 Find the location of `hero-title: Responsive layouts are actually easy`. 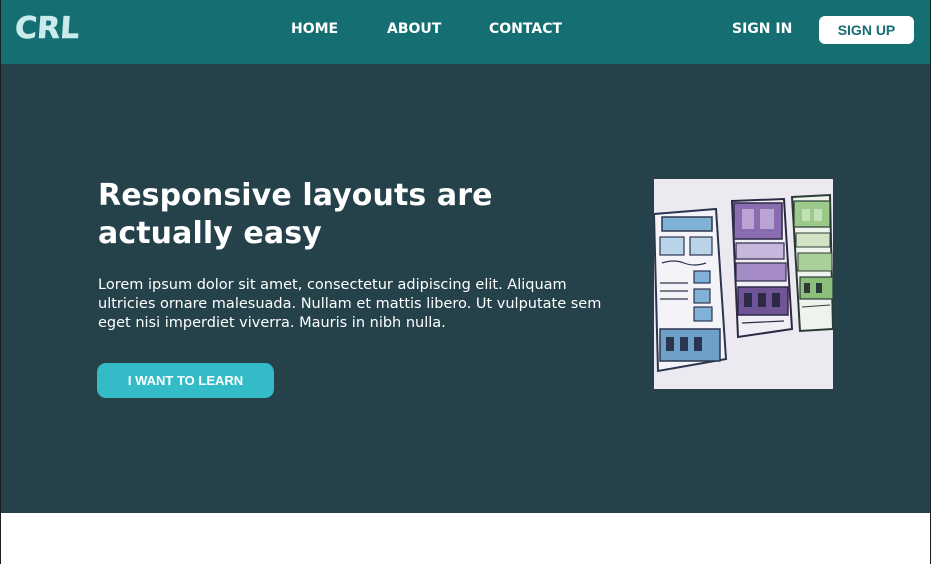

hero-title: Responsive layouts are actually easy is located at coordinates (295, 214).